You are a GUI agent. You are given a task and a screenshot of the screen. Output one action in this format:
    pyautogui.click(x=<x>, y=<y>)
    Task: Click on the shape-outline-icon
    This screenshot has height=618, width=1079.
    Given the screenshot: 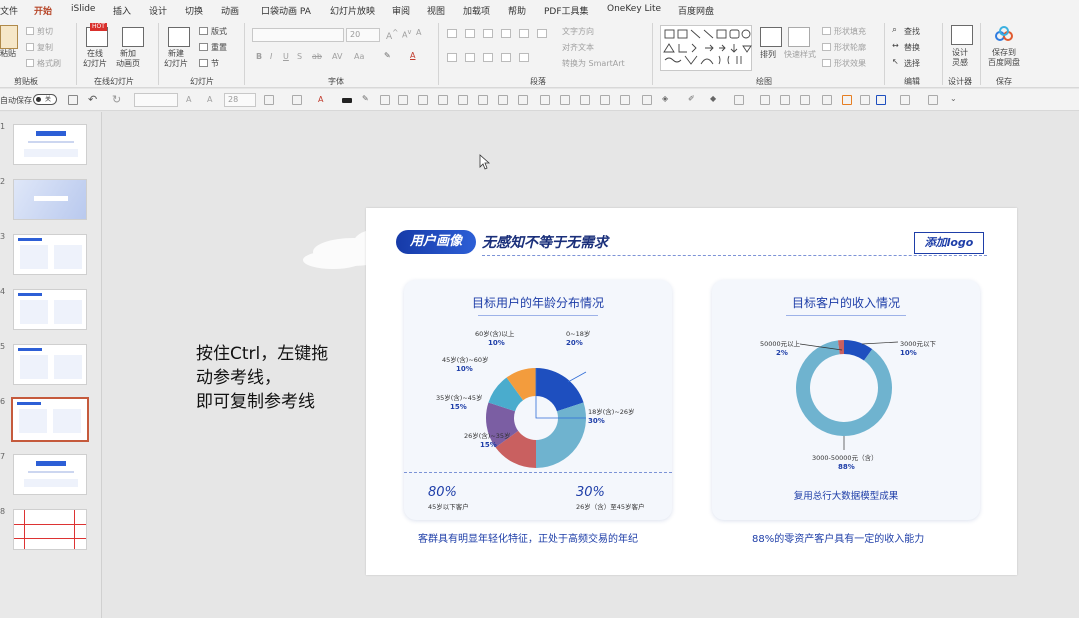 What is the action you would take?
    pyautogui.click(x=826, y=47)
    